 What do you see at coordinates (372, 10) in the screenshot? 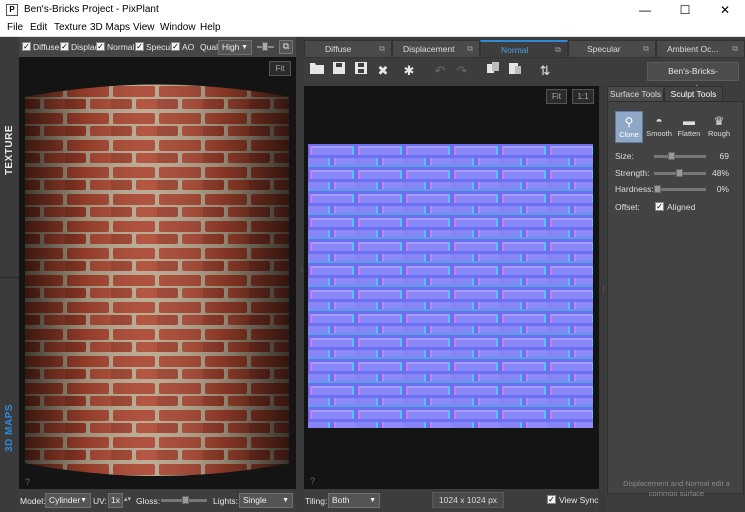
I see `title-bar: P Ben's-Bricks Project - PixPlant — ☐ ✕` at bounding box center [372, 10].